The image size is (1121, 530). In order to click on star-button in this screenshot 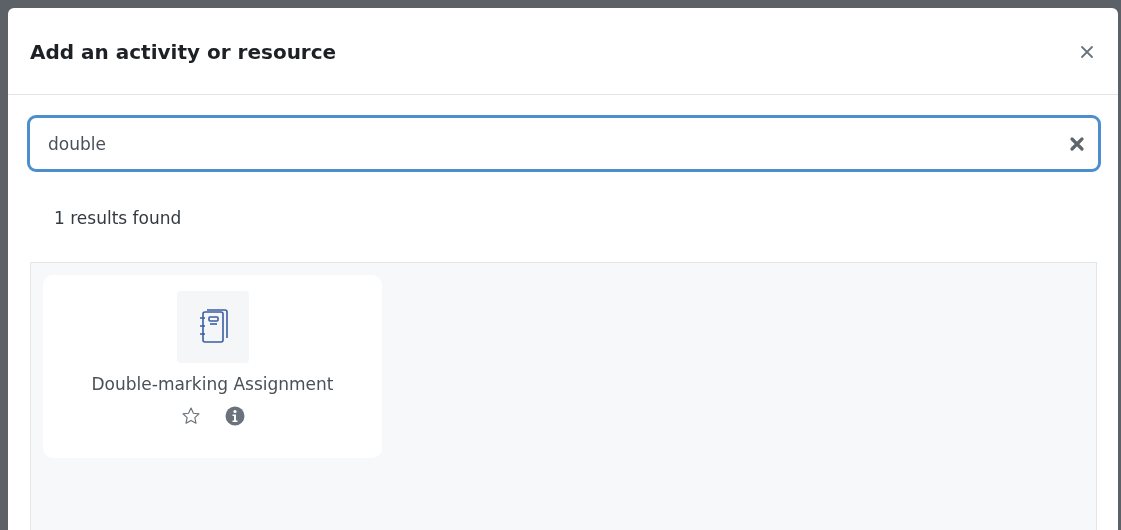, I will do `click(190, 416)`.